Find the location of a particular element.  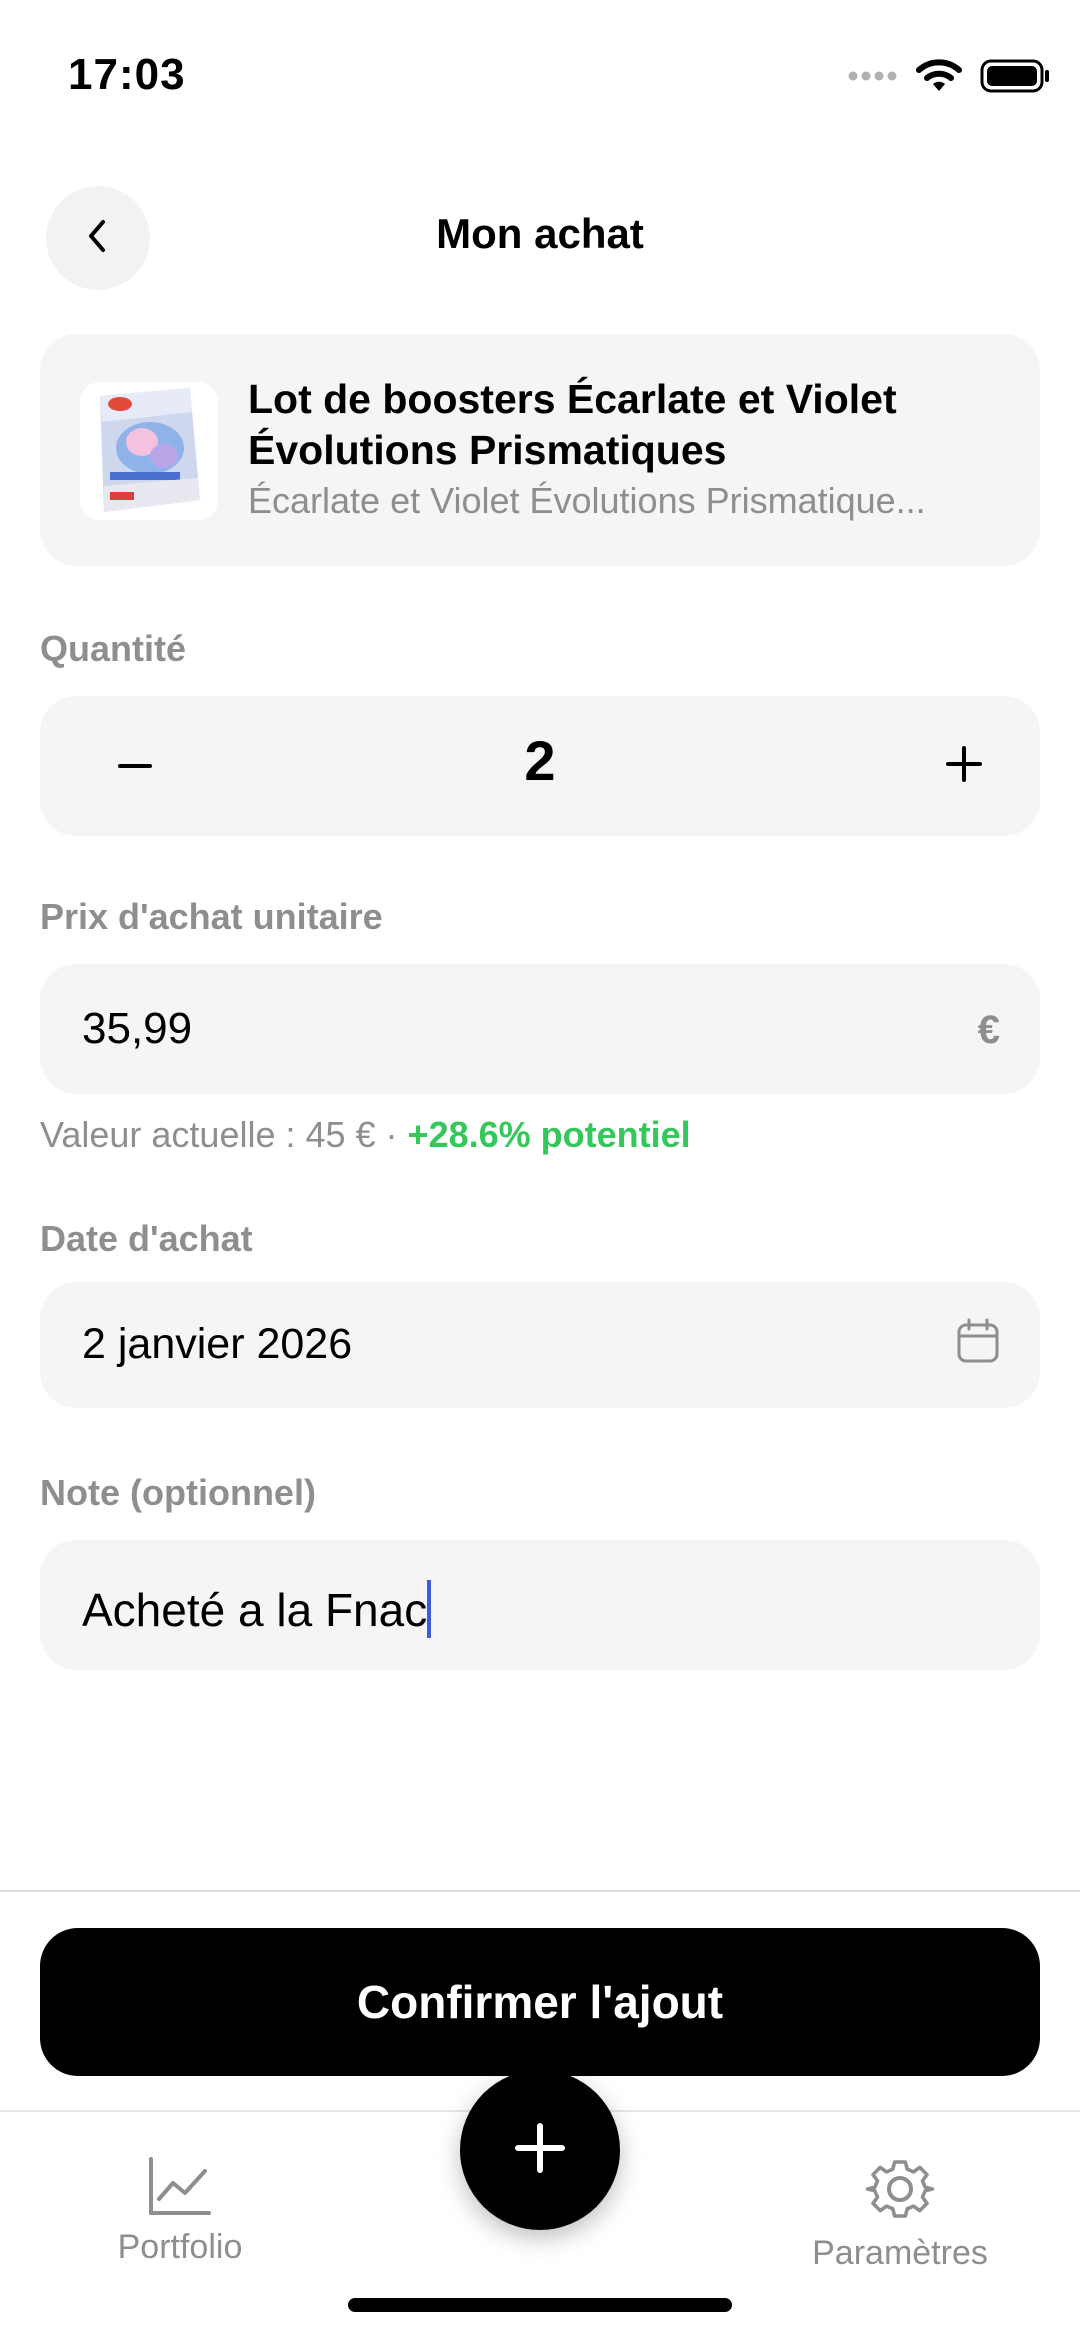

signal-icon is located at coordinates (873, 78).